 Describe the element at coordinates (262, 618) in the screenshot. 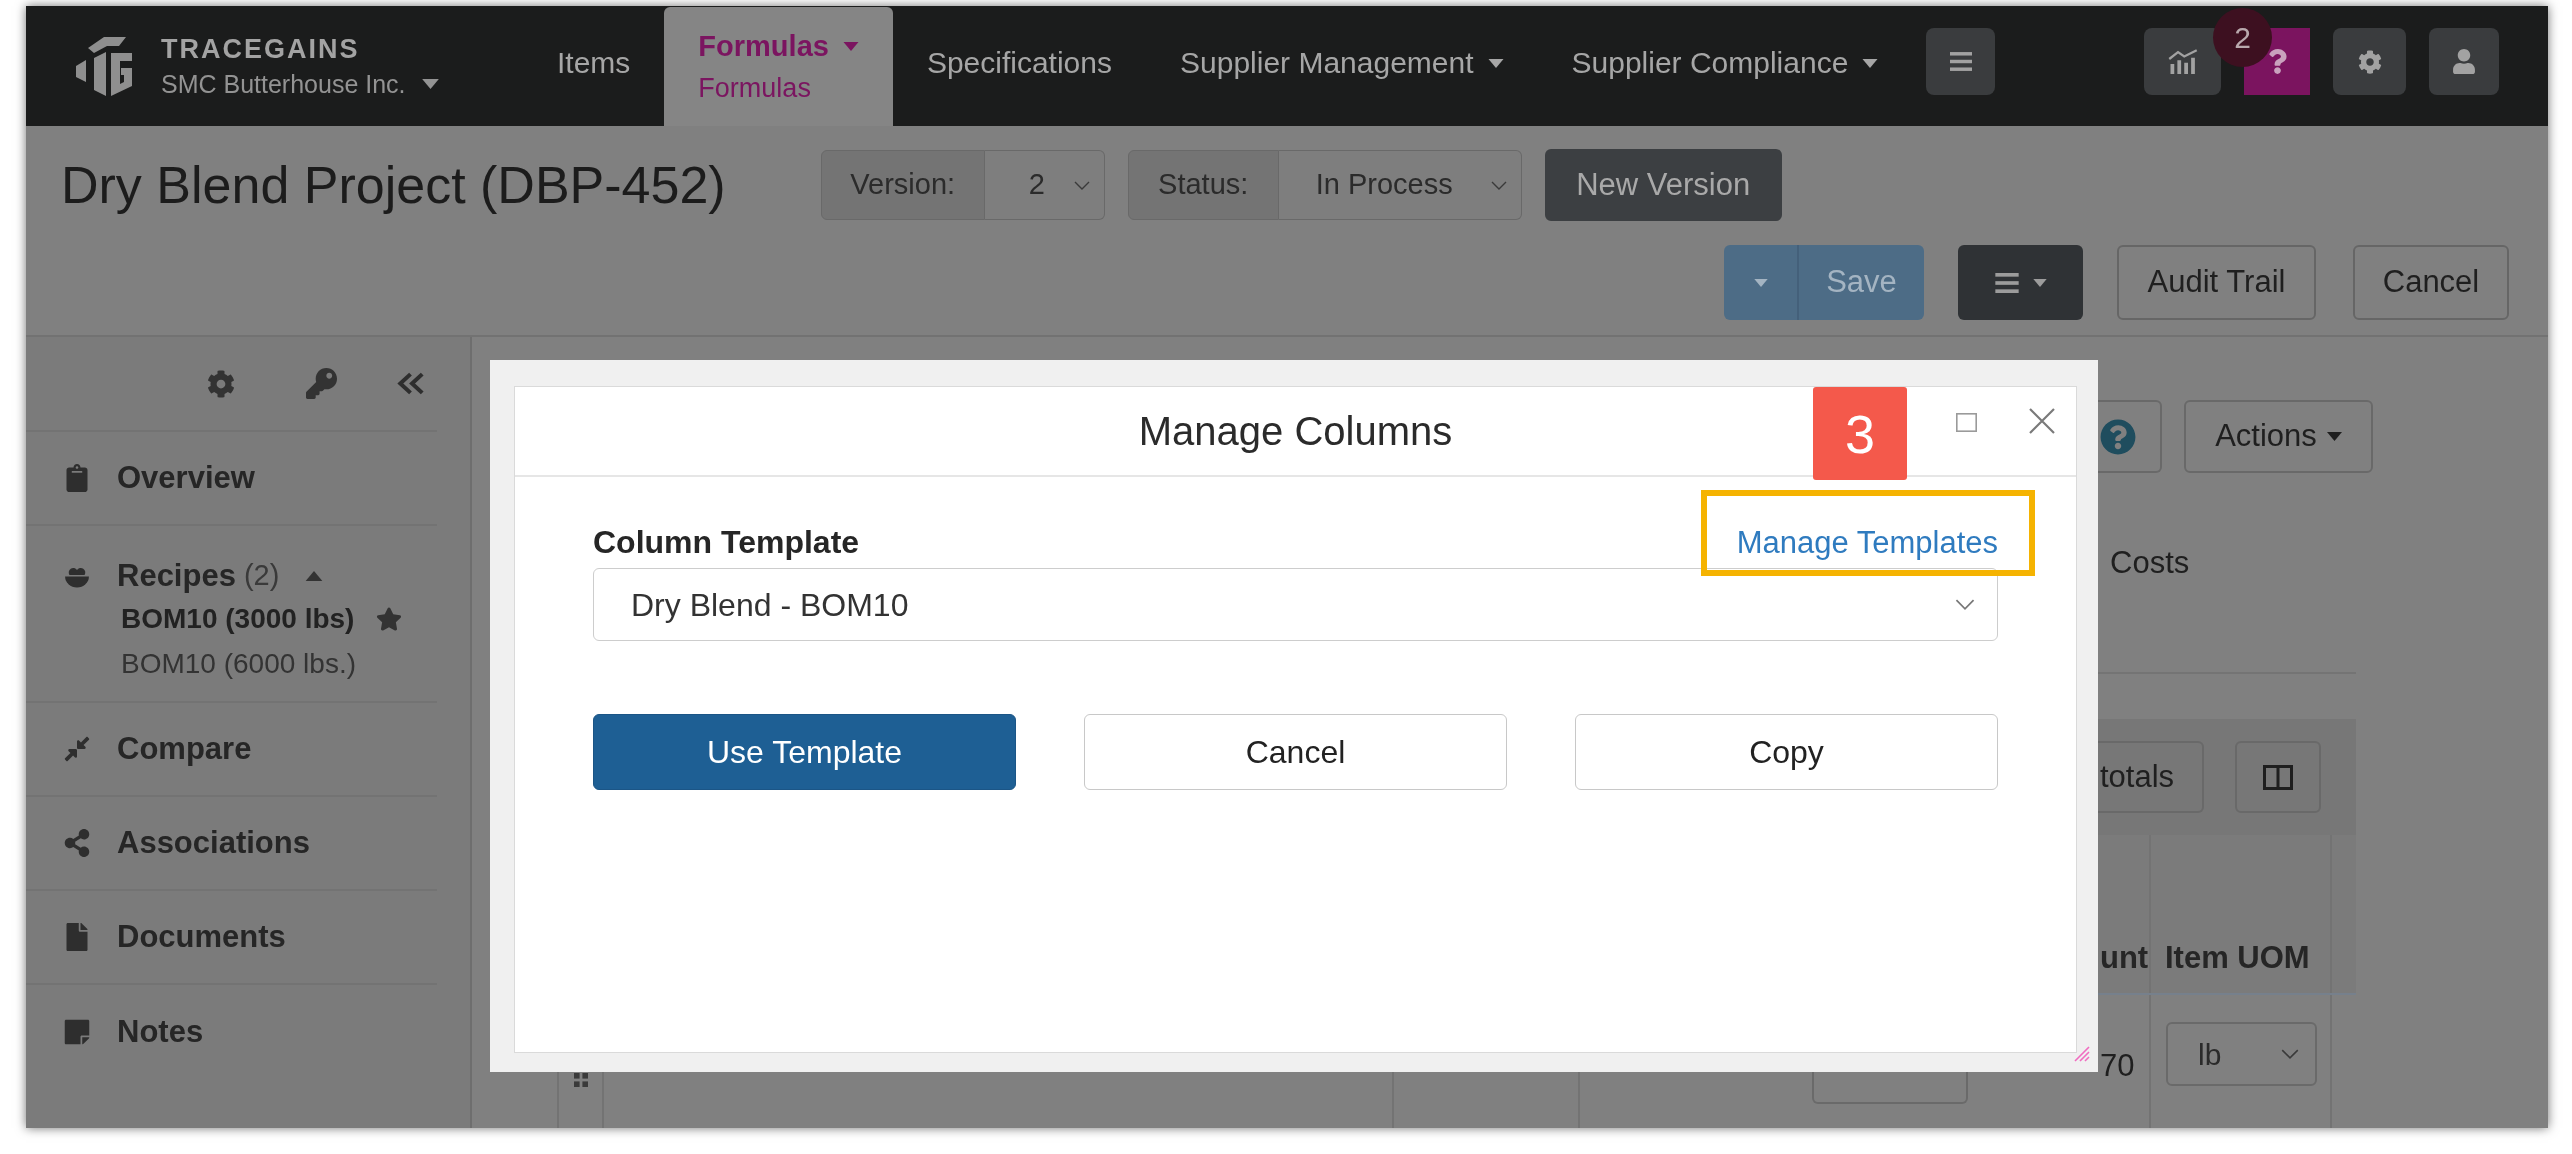

I see `recipe-link: BOM10 (3000 lbs)` at that location.